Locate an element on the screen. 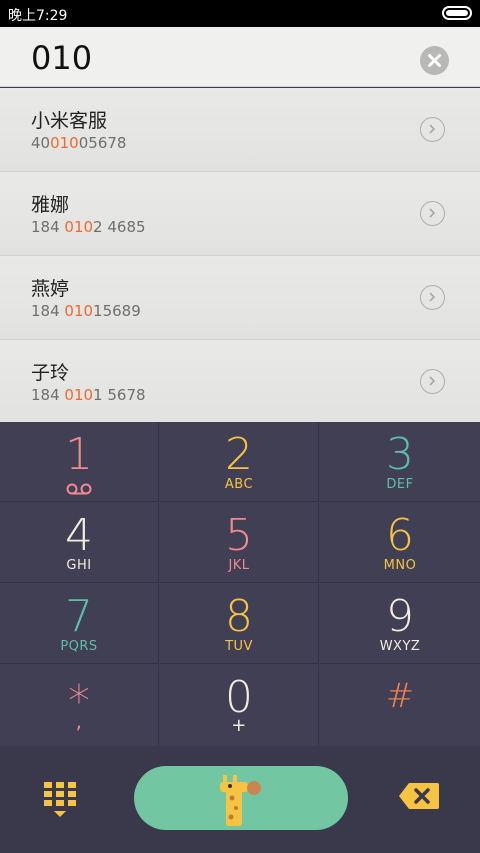 This screenshot has height=853, width=480. contact-number: 184 0101 5678 is located at coordinates (88, 395).